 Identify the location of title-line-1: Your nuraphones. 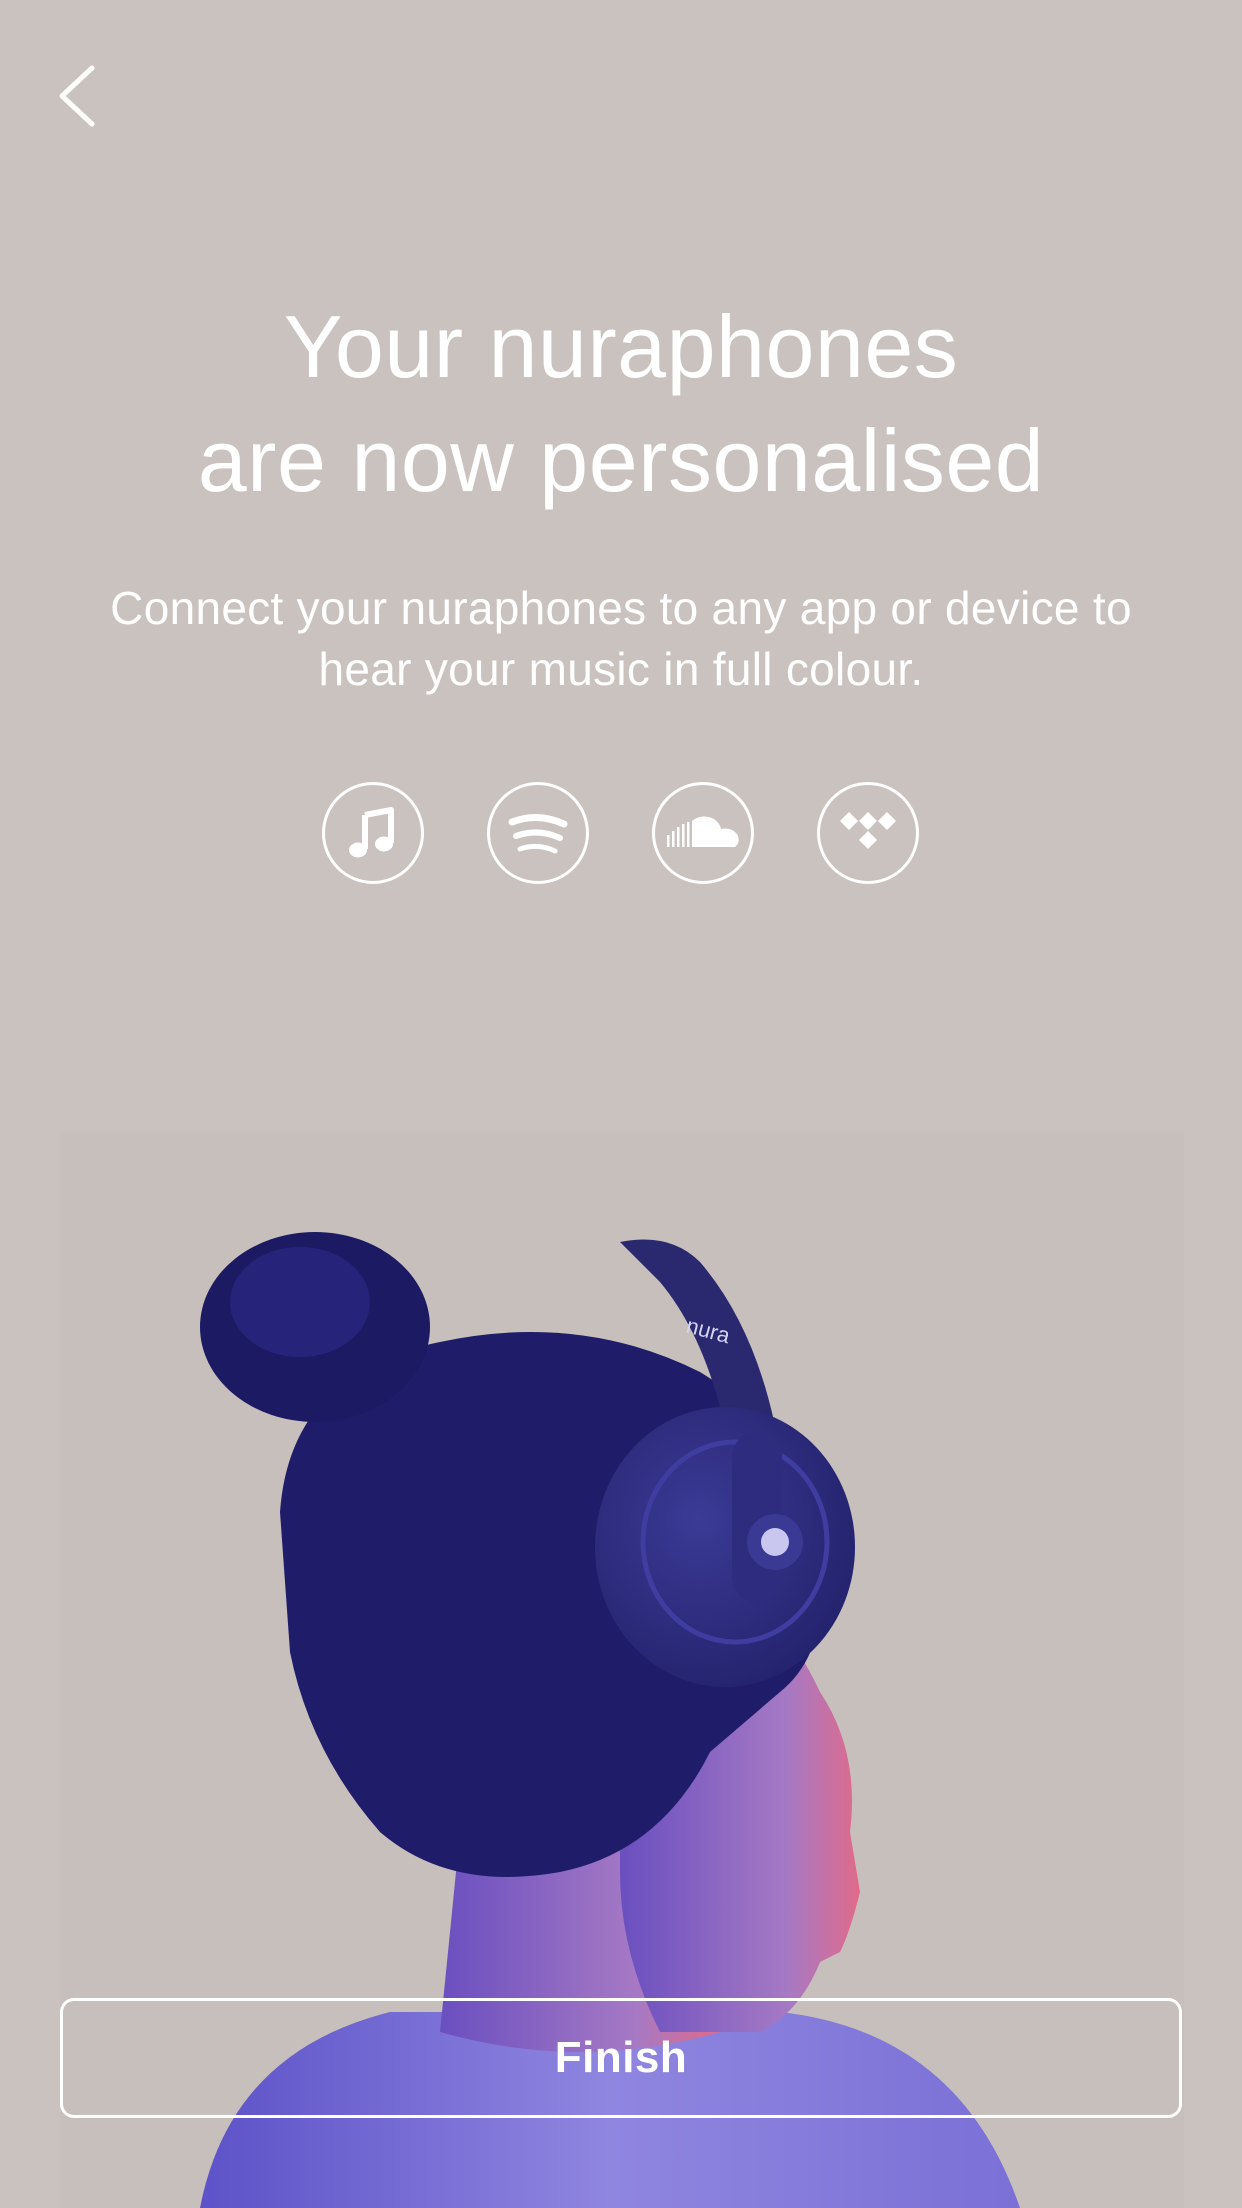
(621, 346).